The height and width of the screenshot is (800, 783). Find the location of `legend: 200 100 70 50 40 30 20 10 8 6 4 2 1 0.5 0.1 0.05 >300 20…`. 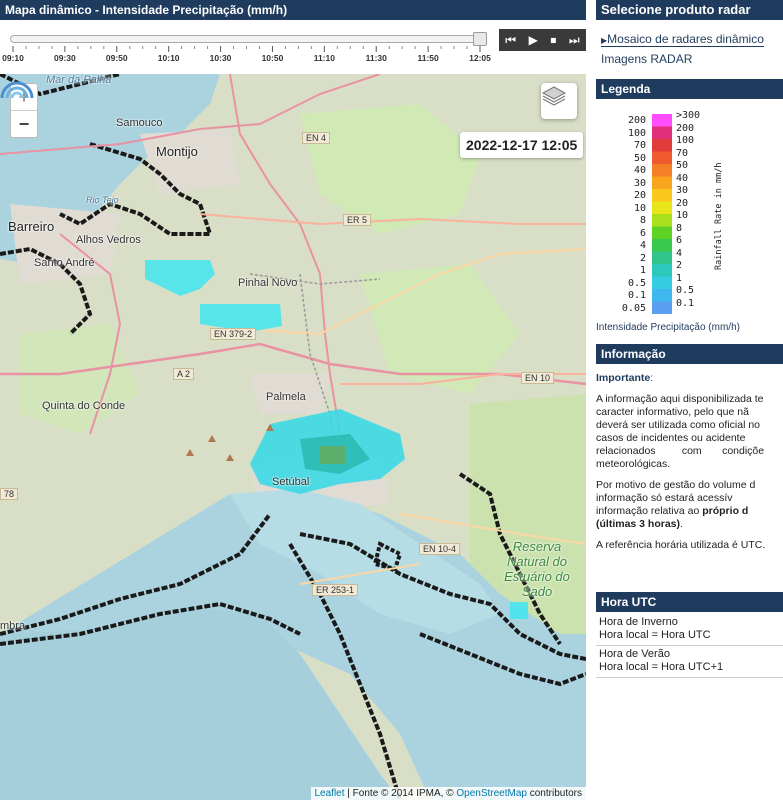

legend: 200 100 70 50 40 30 20 10 8 6 4 2 1 0.5 0.1 0.05 >300 20… is located at coordinates (689, 220).